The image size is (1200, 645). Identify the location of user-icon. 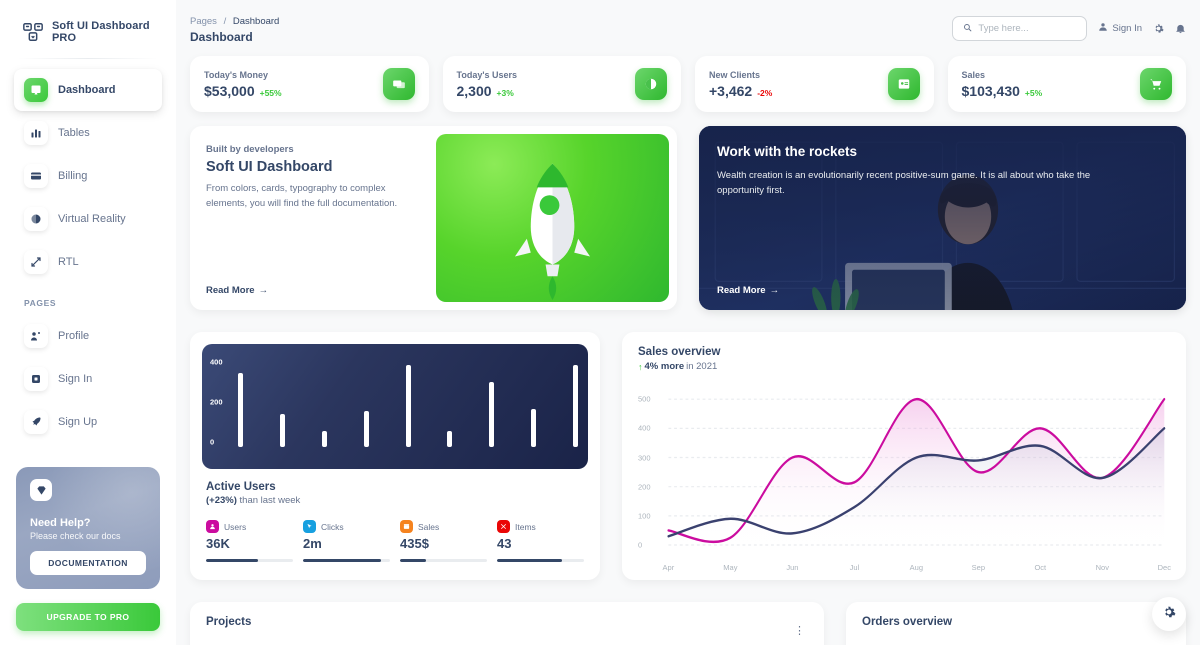
(1103, 28).